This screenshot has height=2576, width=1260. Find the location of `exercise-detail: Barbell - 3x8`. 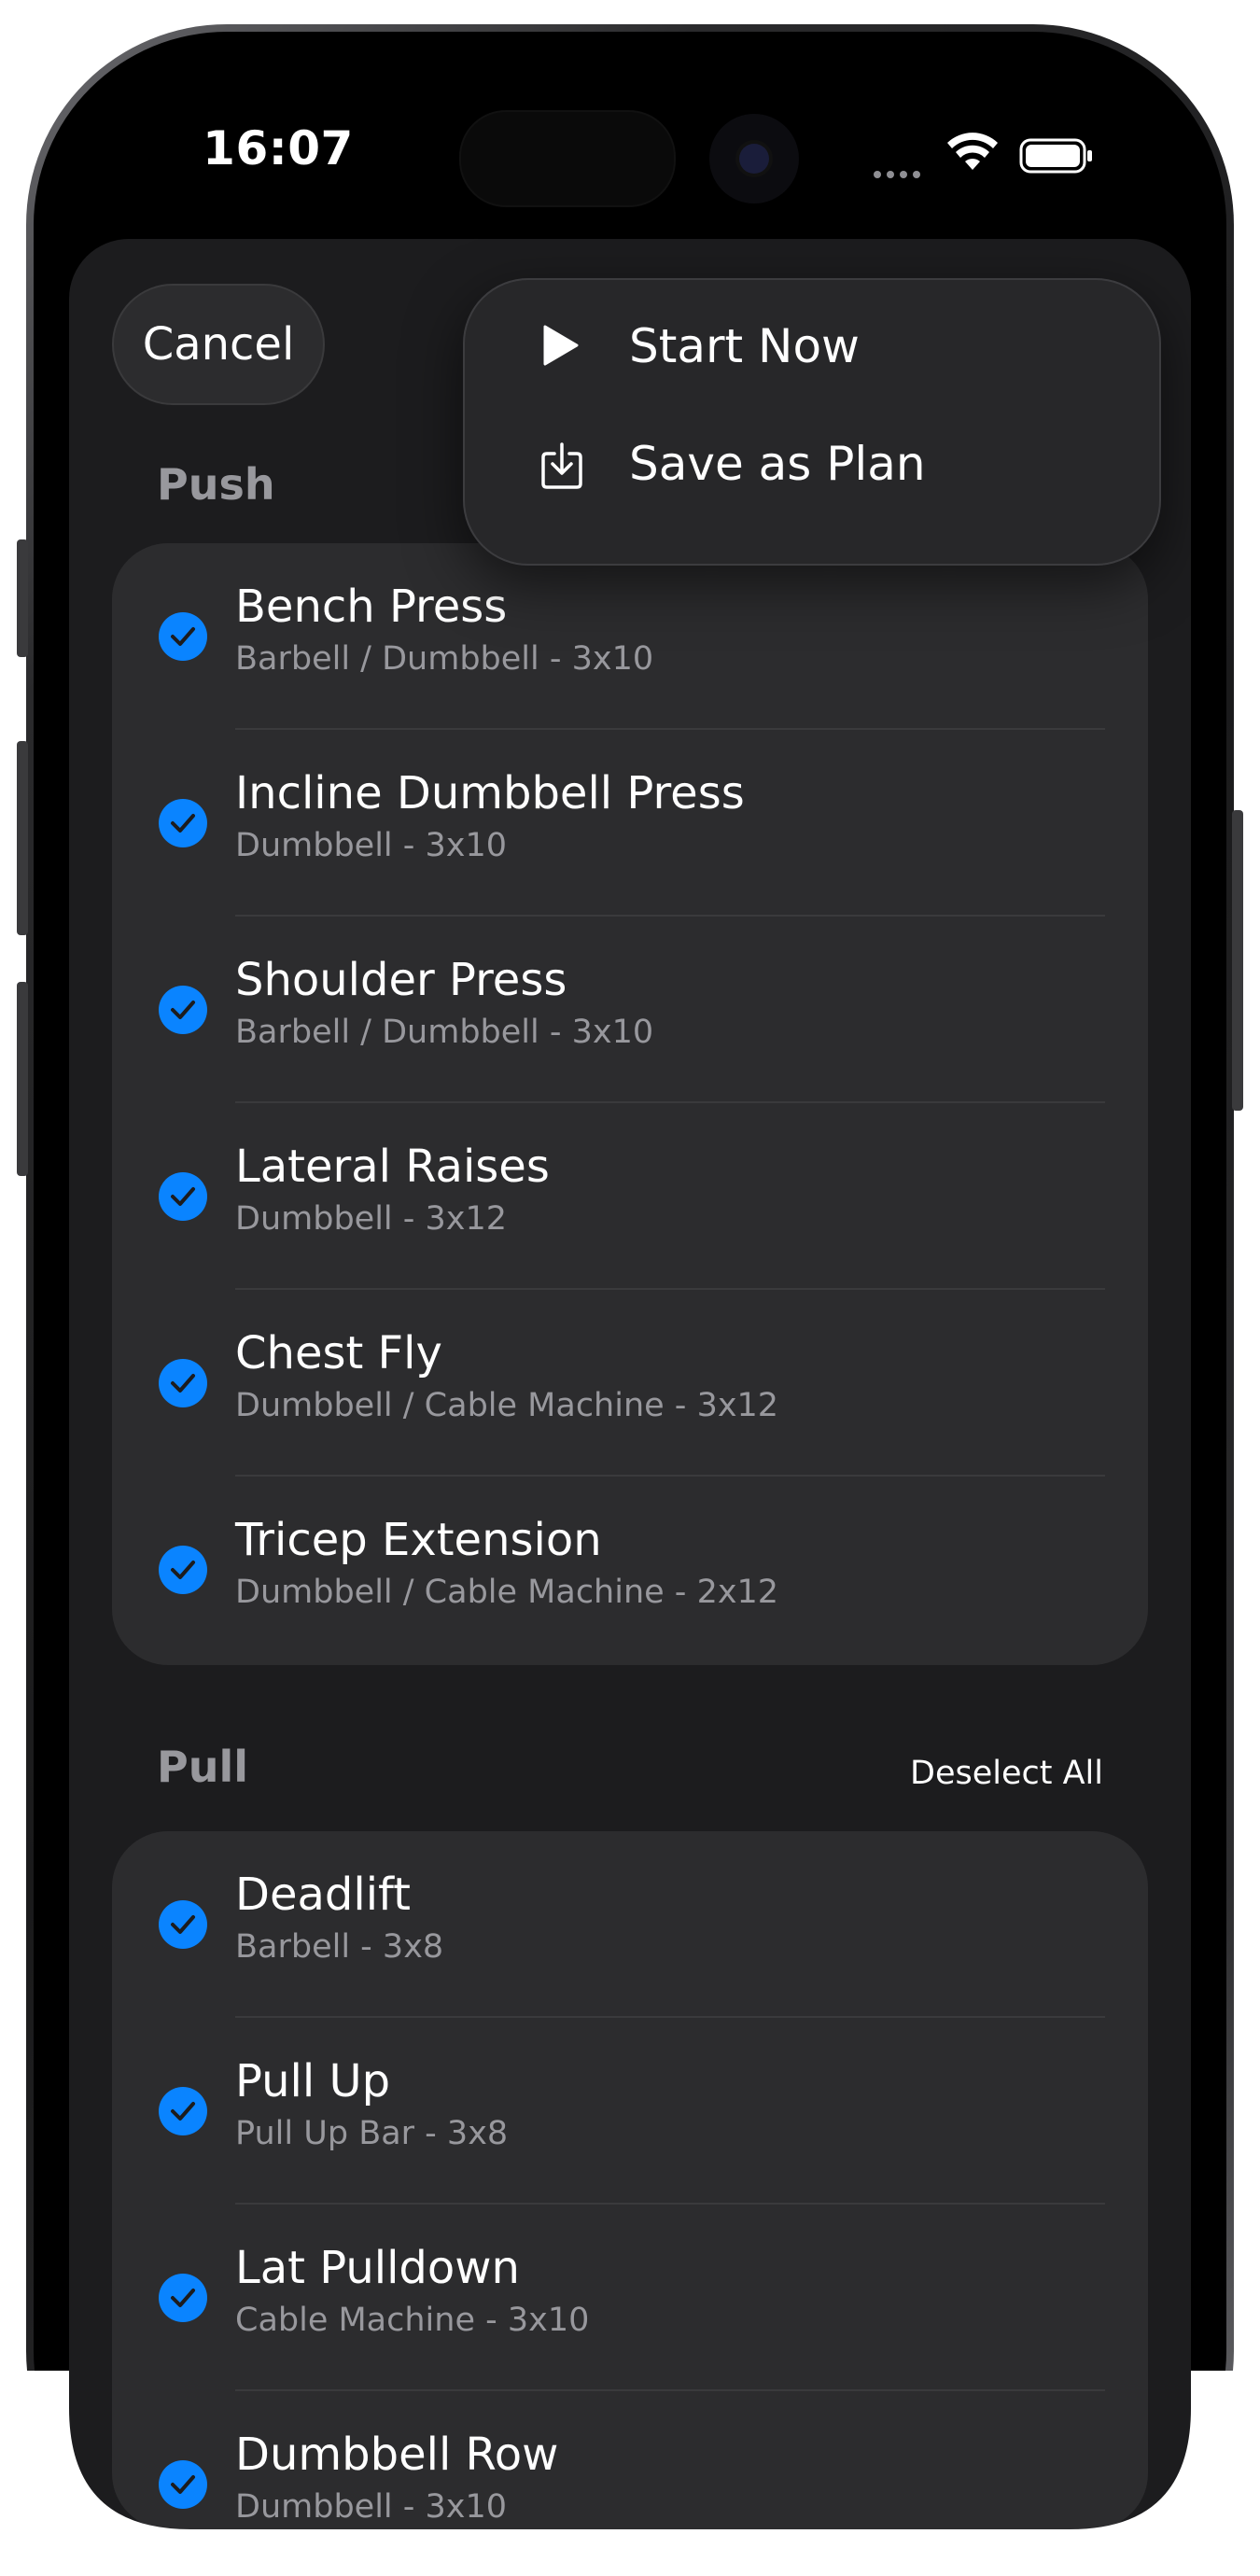

exercise-detail: Barbell - 3x8 is located at coordinates (339, 1947).